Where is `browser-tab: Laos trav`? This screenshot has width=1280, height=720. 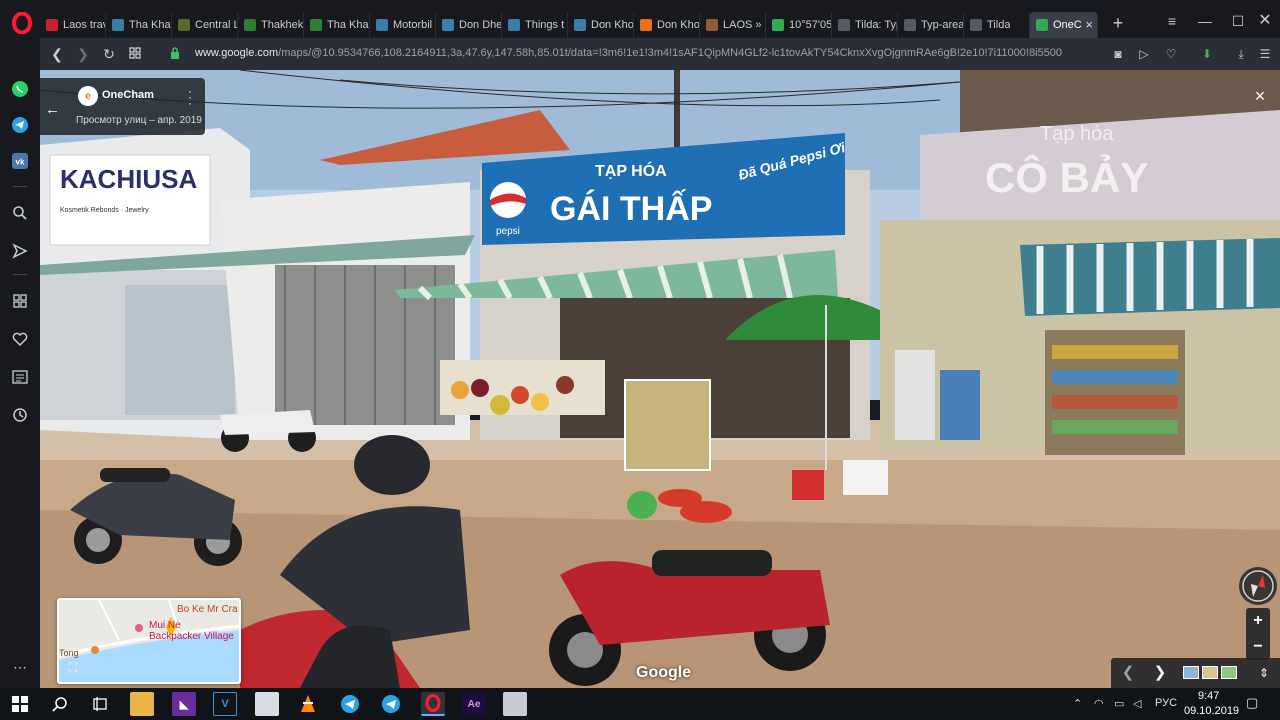
browser-tab: Laos trav is located at coordinates (73, 25).